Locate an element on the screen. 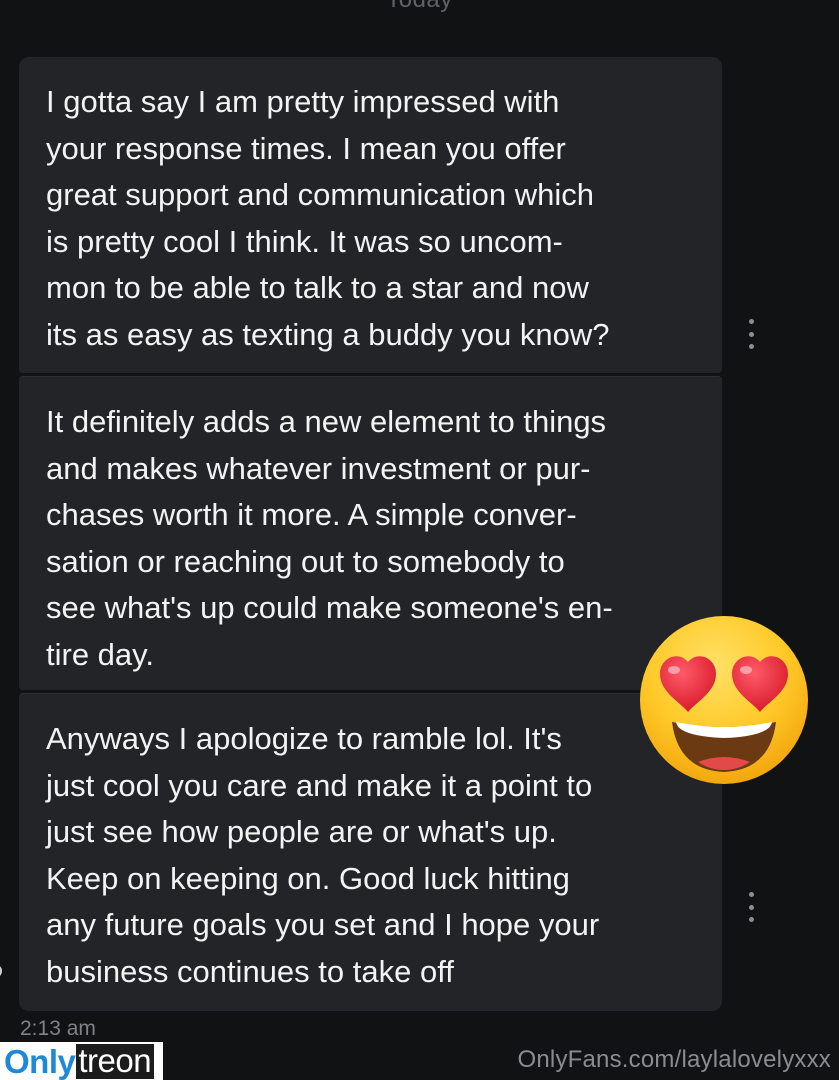  logo-text-secondary: treon is located at coordinates (115, 1061).